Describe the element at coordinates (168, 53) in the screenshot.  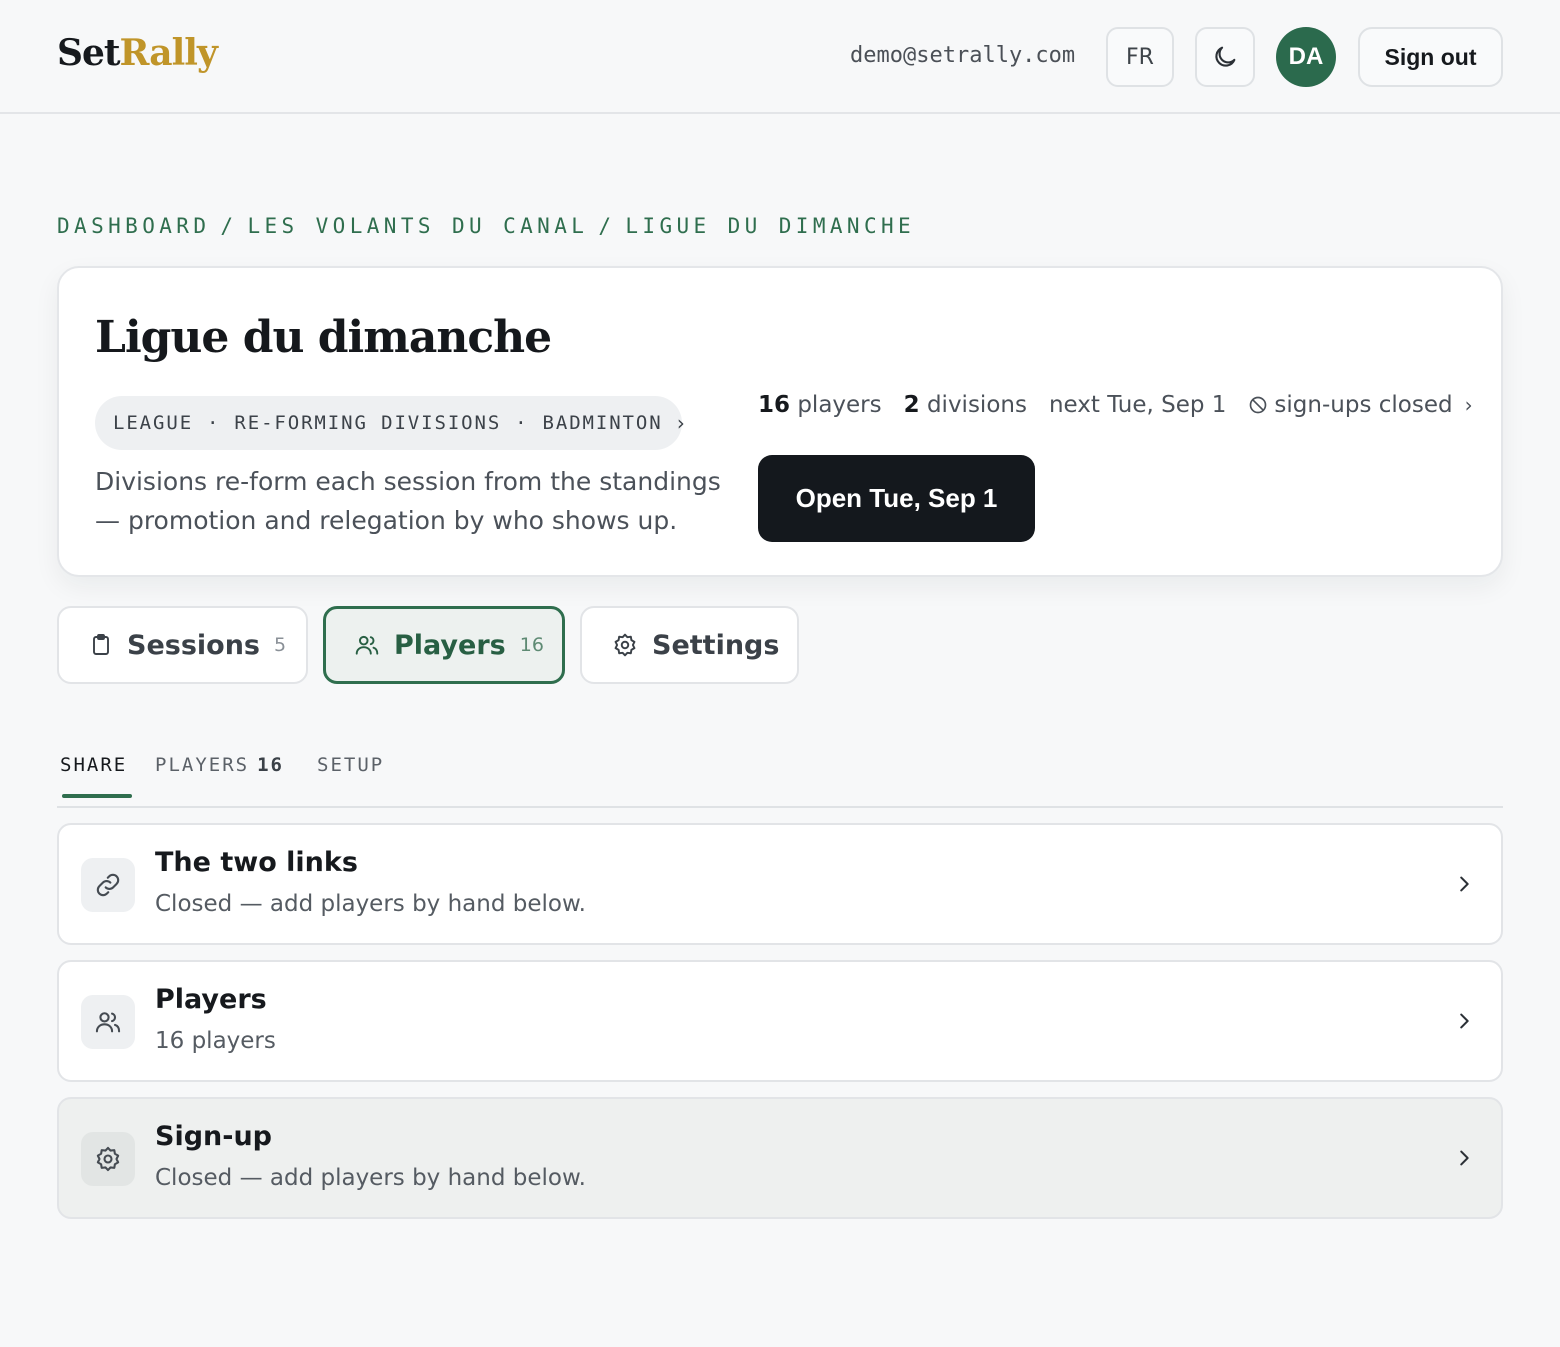
I see `logo-rally: Rally` at that location.